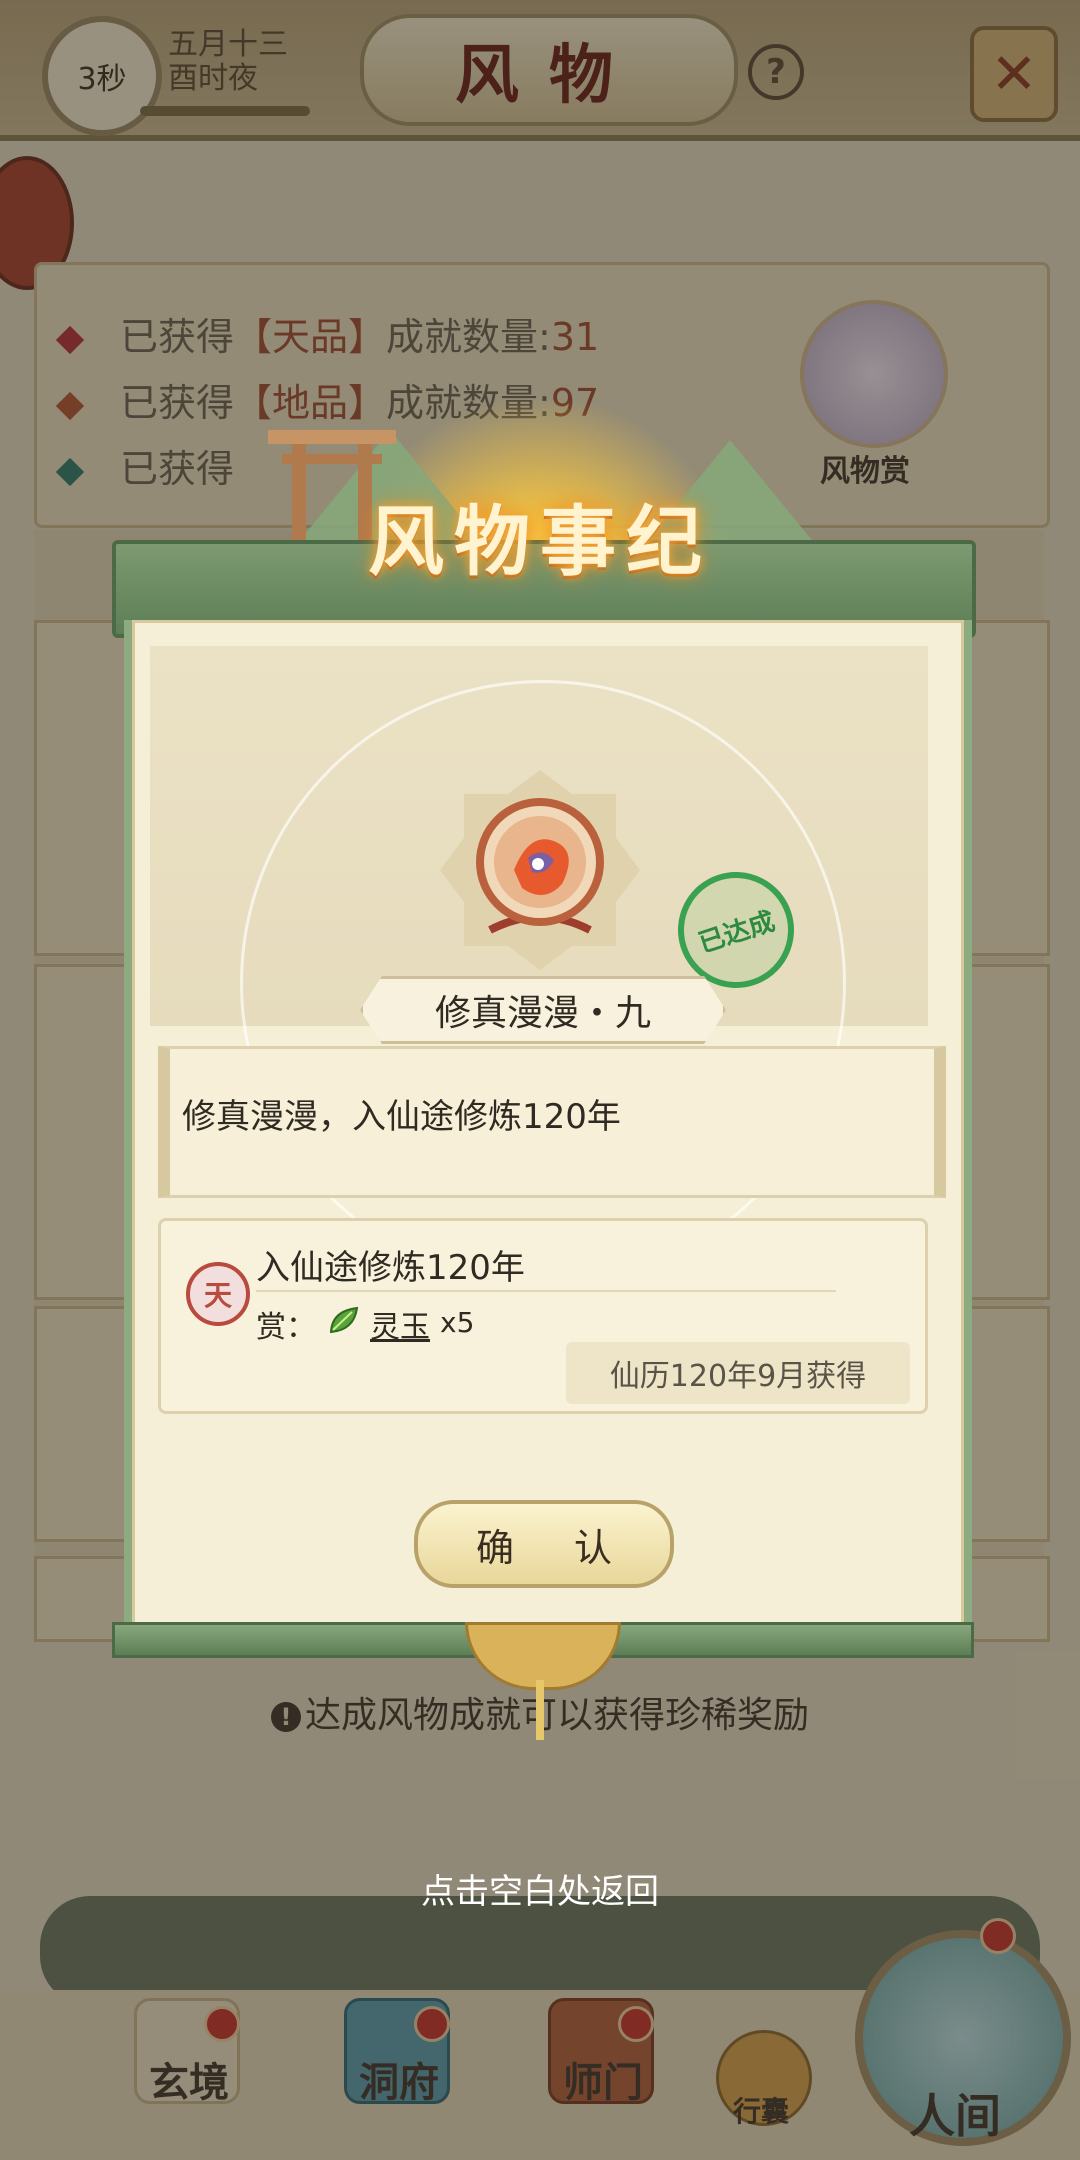  I want to click on description-text: 修真漫漫，入仙途修炼120年, so click(401, 1117).